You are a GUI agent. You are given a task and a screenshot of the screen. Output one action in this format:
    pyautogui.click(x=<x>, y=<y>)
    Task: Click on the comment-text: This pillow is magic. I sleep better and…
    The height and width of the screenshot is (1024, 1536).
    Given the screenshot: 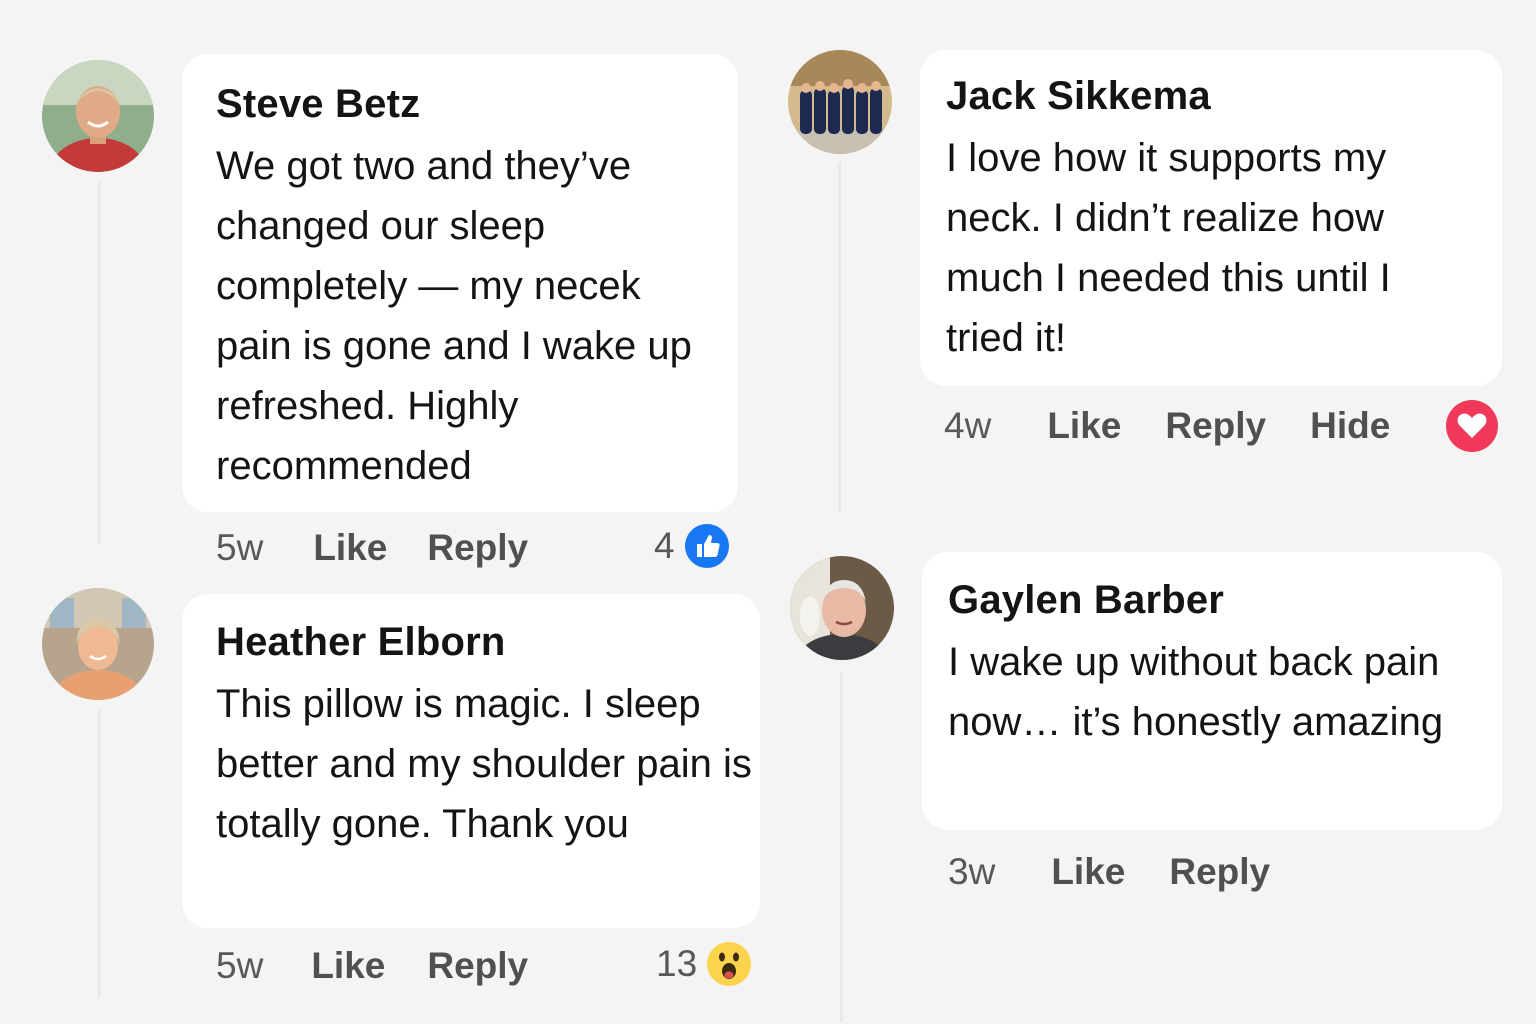 What is the action you would take?
    pyautogui.click(x=484, y=764)
    